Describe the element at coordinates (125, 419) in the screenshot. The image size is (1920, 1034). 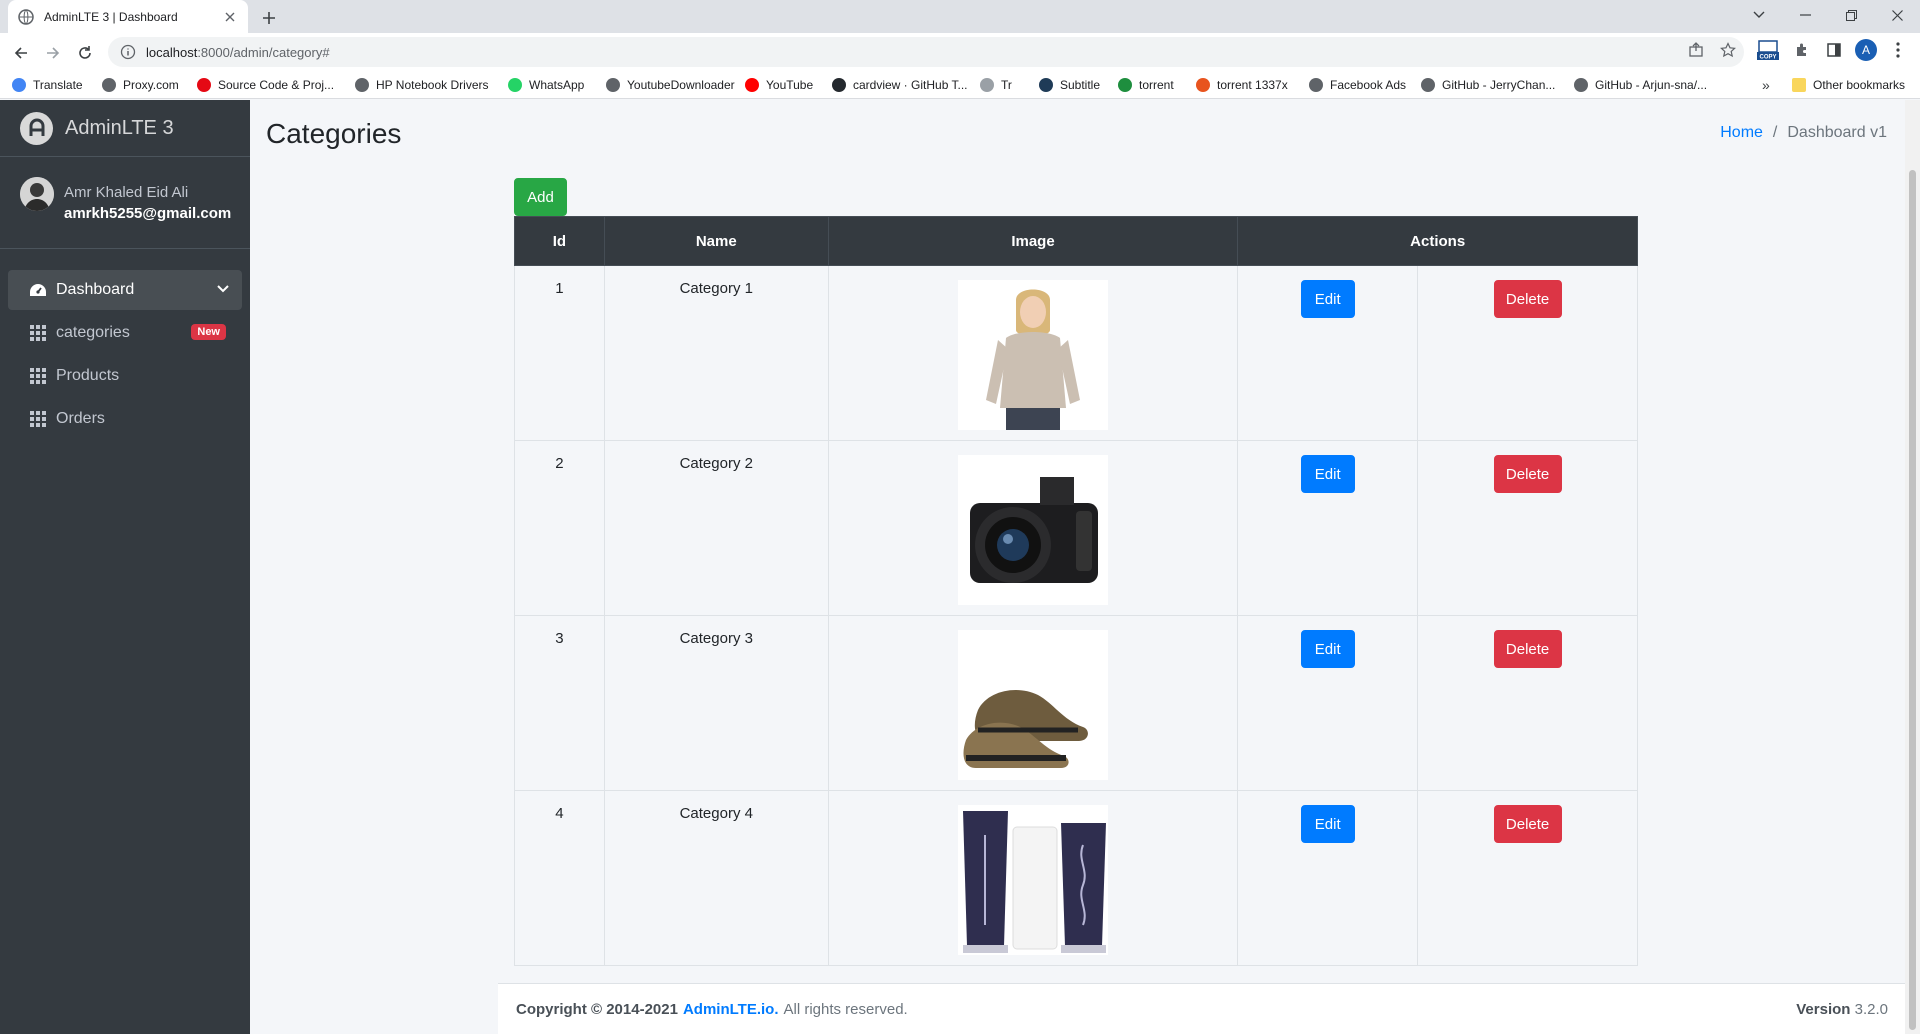
I see `sidebar-item-orders: Orders` at that location.